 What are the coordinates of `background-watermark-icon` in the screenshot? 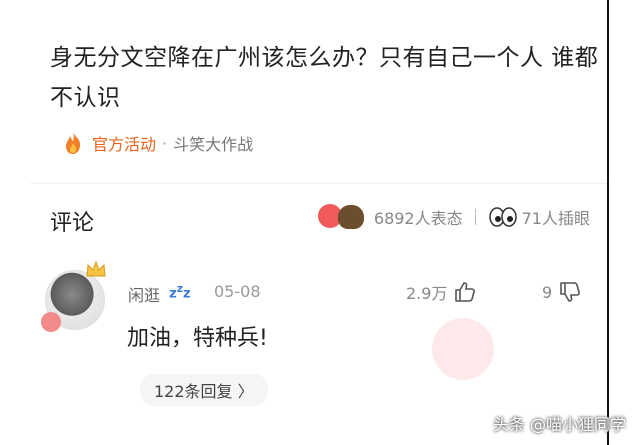 It's located at (463, 349).